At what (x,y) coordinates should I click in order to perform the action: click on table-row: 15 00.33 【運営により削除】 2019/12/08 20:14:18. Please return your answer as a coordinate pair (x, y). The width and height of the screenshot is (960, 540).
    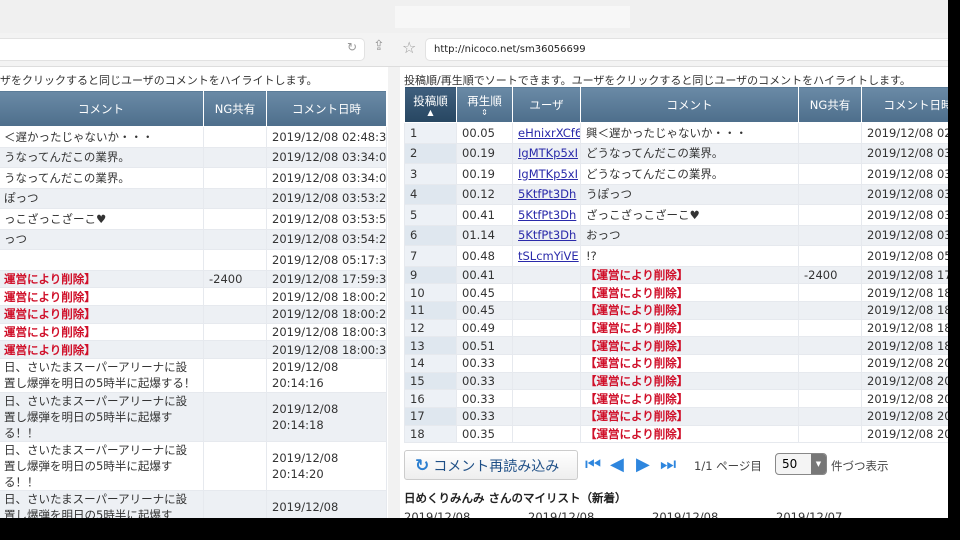
    Looking at the image, I should click on (676, 381).